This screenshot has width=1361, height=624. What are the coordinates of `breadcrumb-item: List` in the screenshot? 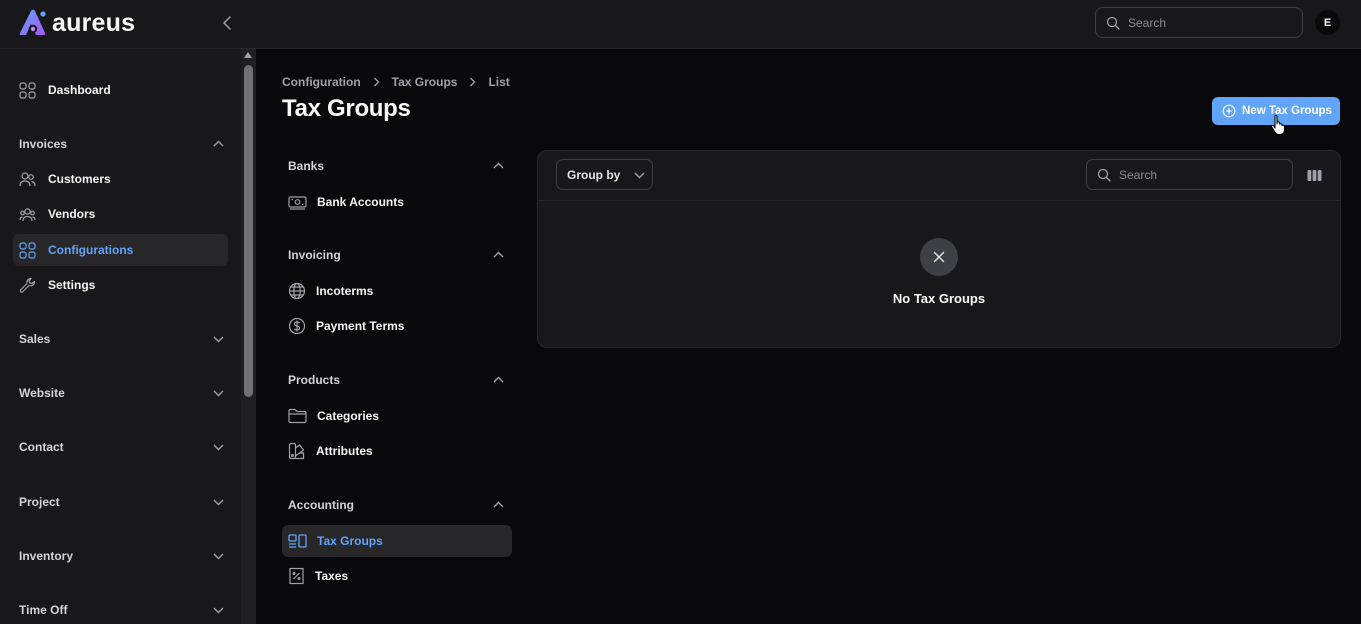 It's located at (499, 82).